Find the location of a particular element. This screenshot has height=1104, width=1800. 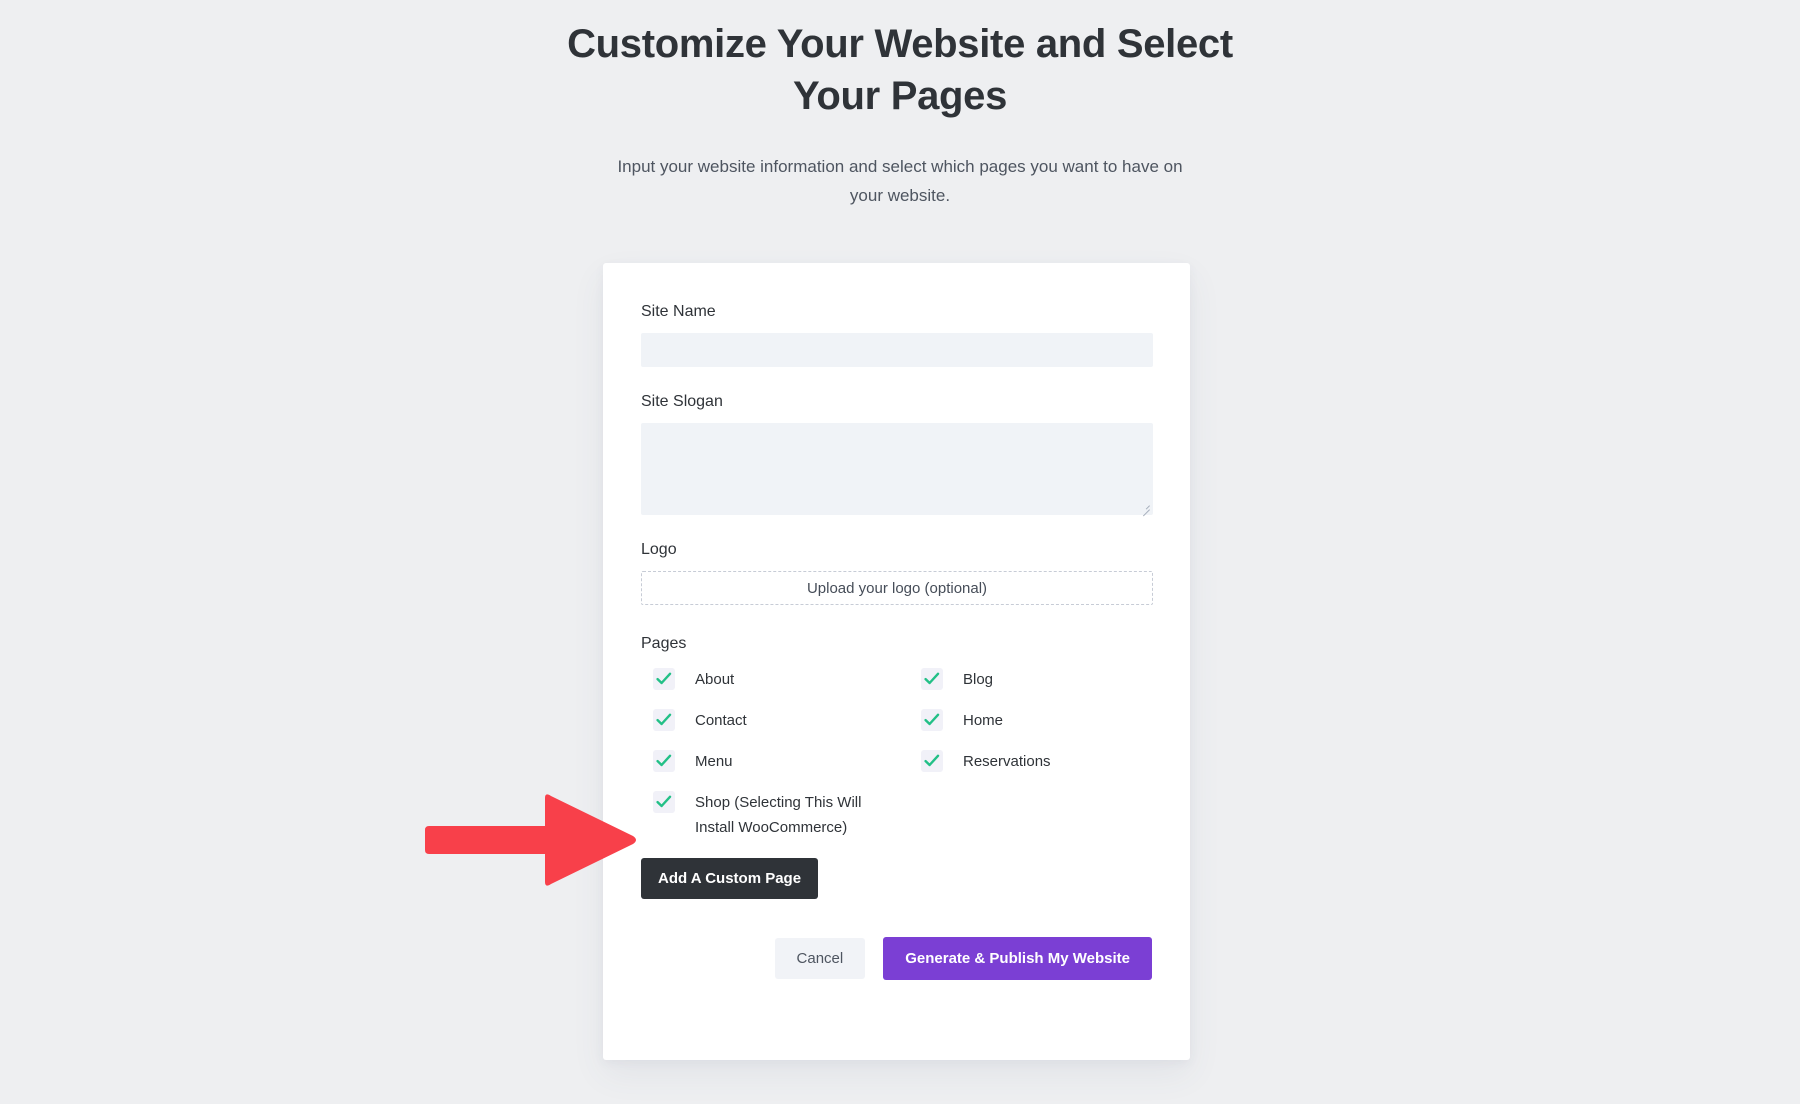

site-name-input is located at coordinates (897, 350).